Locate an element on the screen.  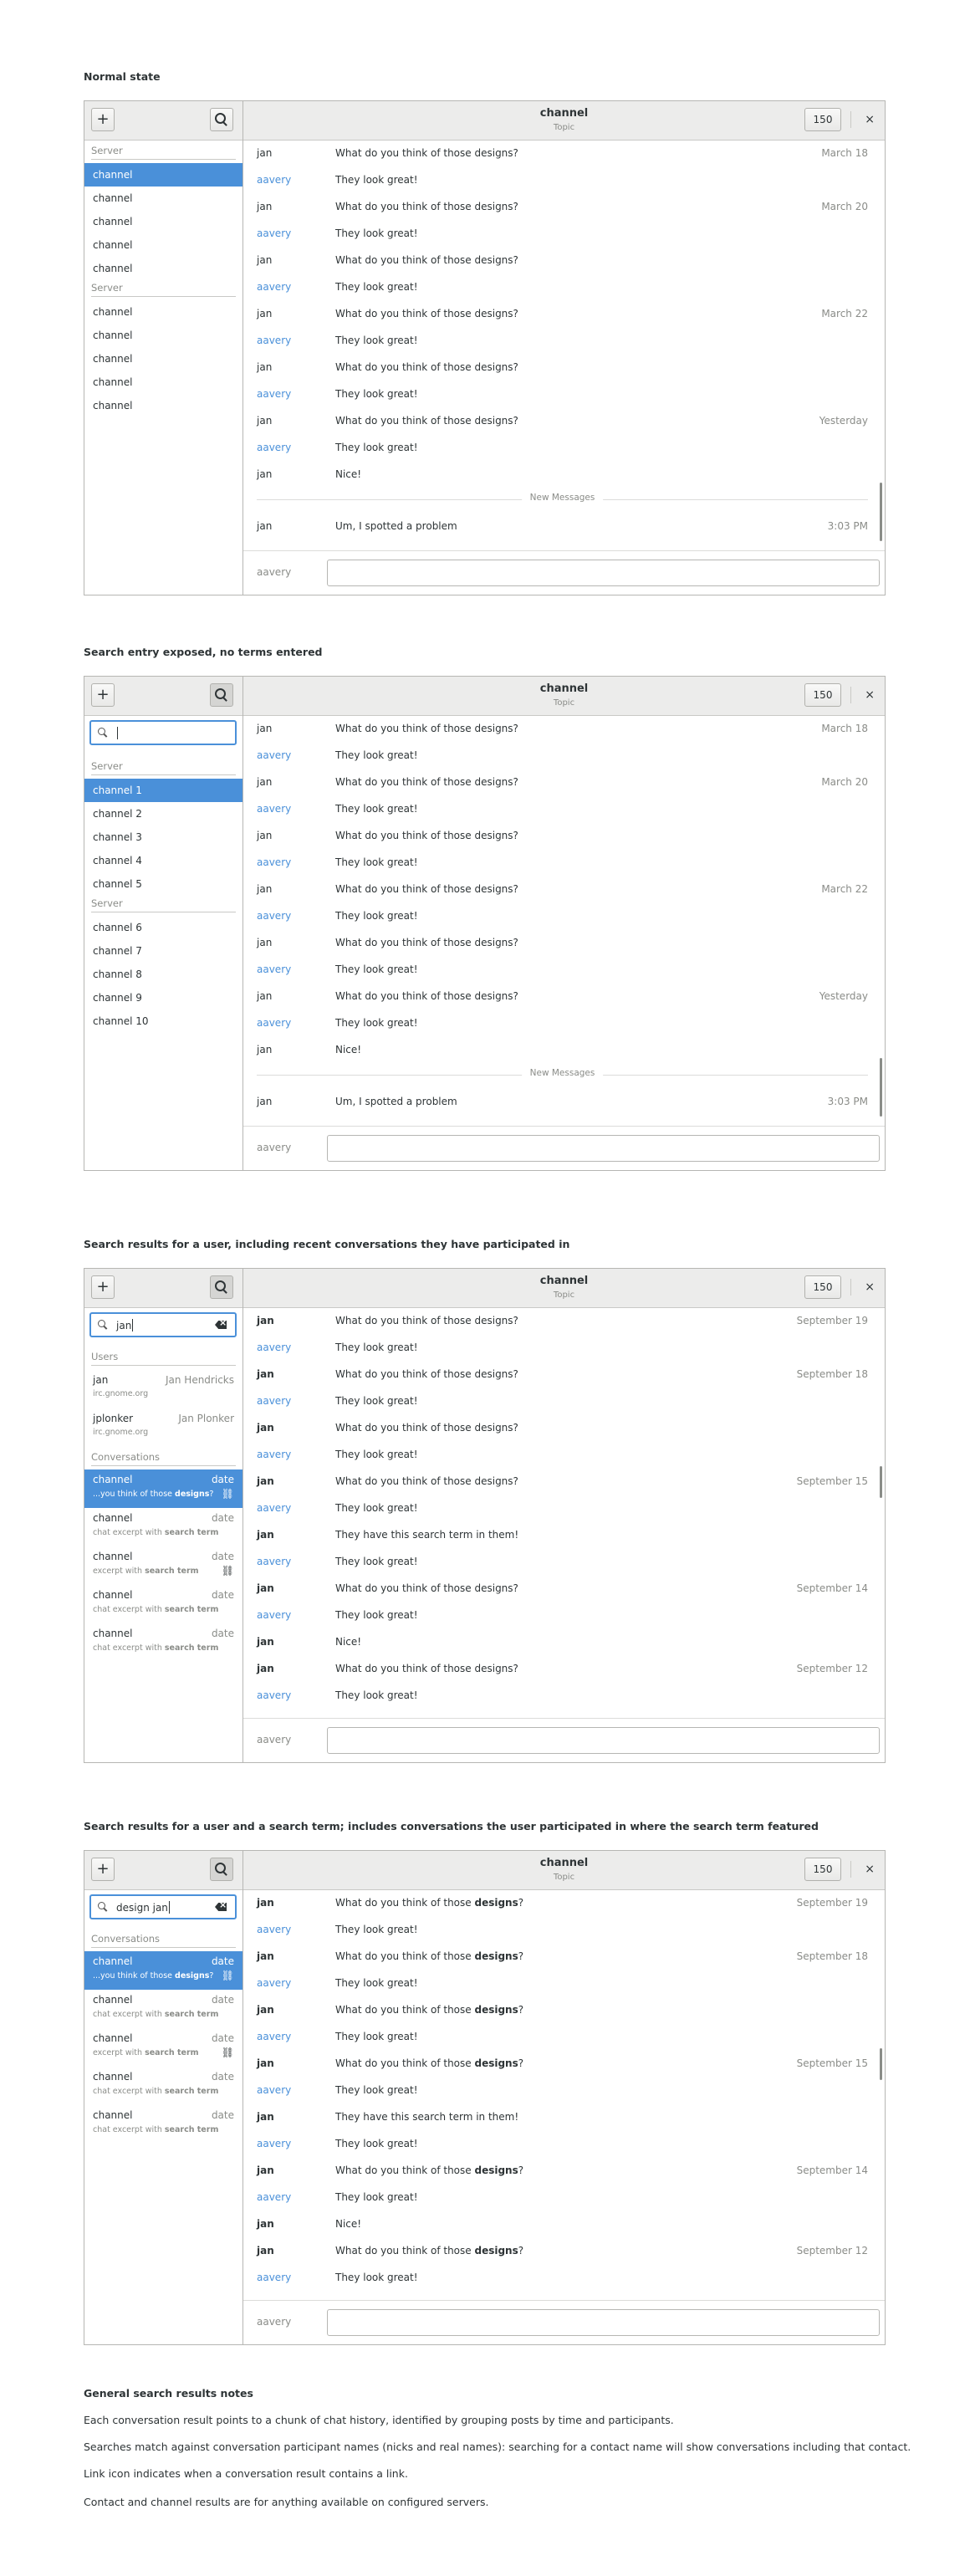
search-input: jan is located at coordinates (163, 1324).